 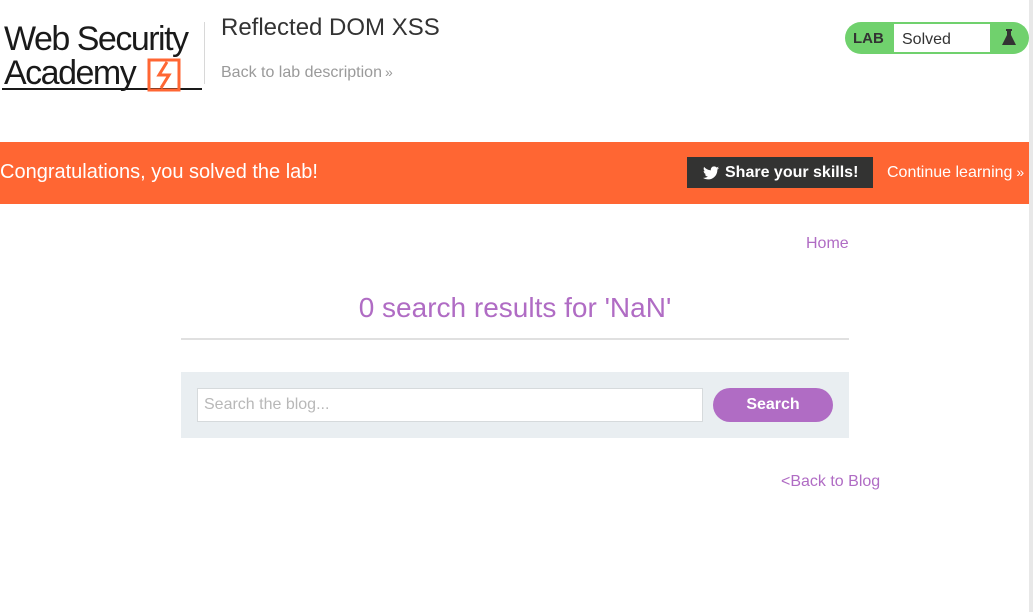 What do you see at coordinates (96, 39) in the screenshot?
I see `logo-text-line1: Web Security` at bounding box center [96, 39].